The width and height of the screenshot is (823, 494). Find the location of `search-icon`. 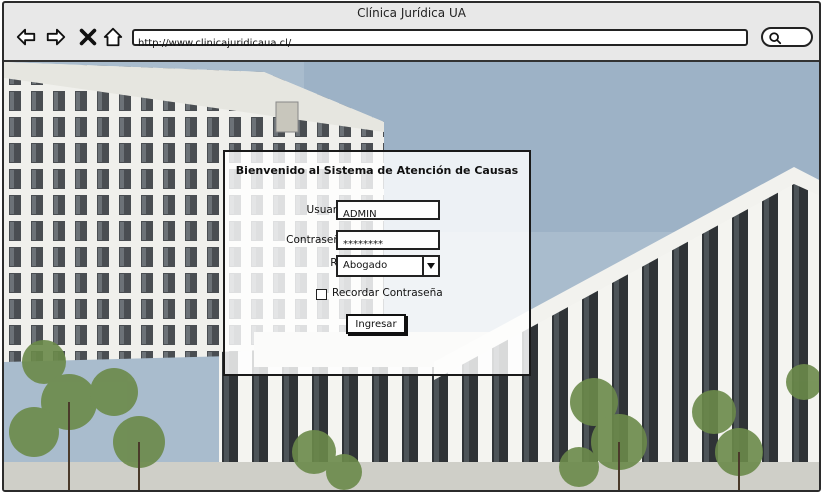

search-icon is located at coordinates (775, 38).